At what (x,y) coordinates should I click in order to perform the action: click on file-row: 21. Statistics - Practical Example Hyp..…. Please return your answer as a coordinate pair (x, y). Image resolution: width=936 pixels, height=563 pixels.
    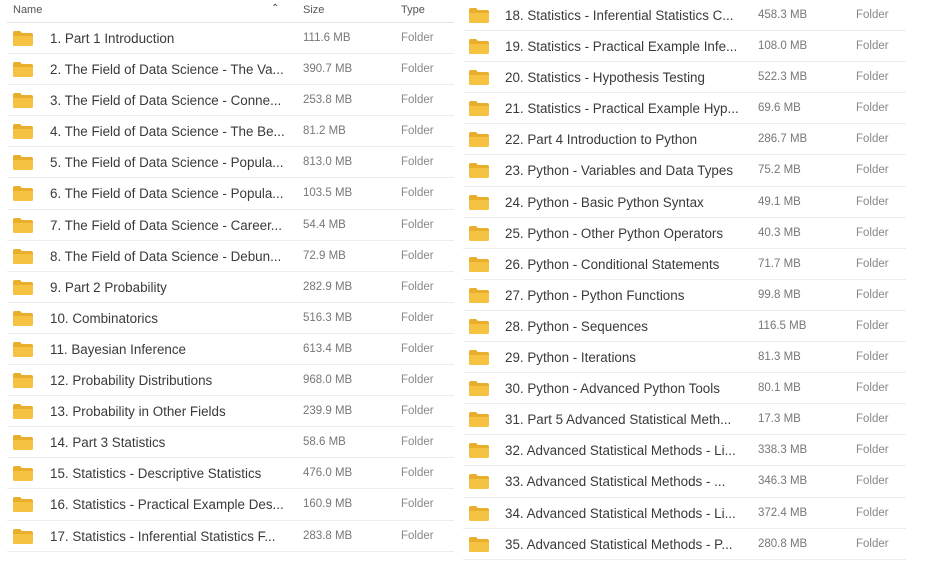
    Looking at the image, I should click on (684, 109).